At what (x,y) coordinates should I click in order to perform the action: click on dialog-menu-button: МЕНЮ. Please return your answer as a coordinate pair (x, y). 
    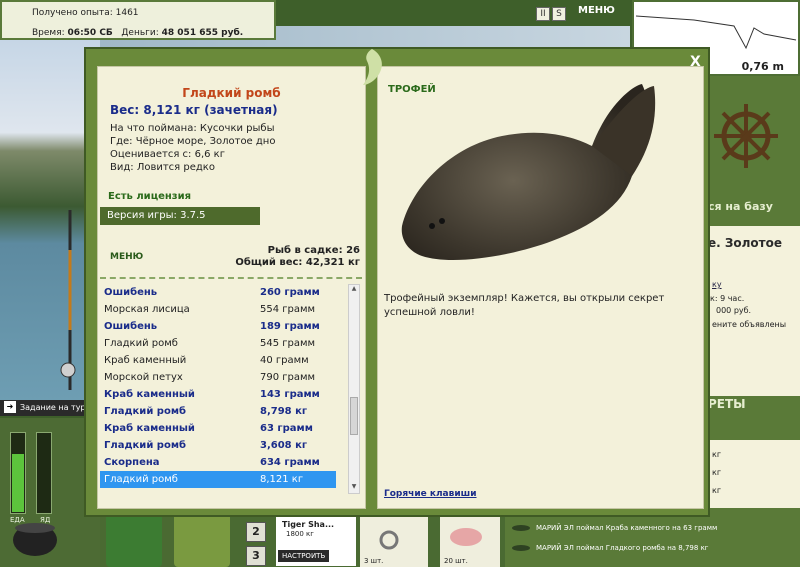
    Looking at the image, I should click on (126, 257).